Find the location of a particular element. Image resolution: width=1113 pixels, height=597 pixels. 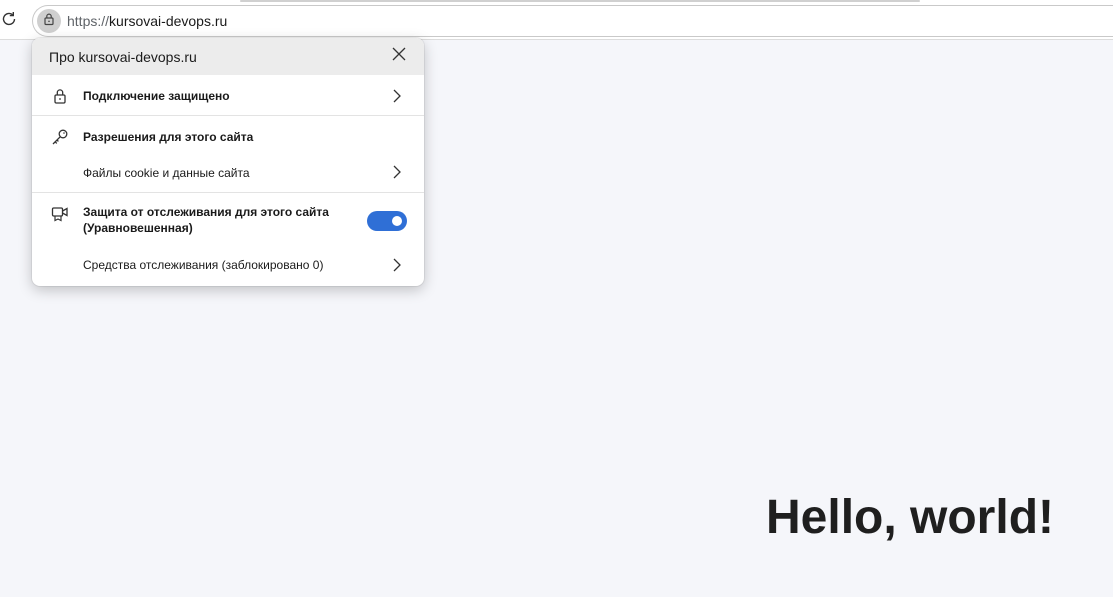

site-info-button is located at coordinates (49, 21).